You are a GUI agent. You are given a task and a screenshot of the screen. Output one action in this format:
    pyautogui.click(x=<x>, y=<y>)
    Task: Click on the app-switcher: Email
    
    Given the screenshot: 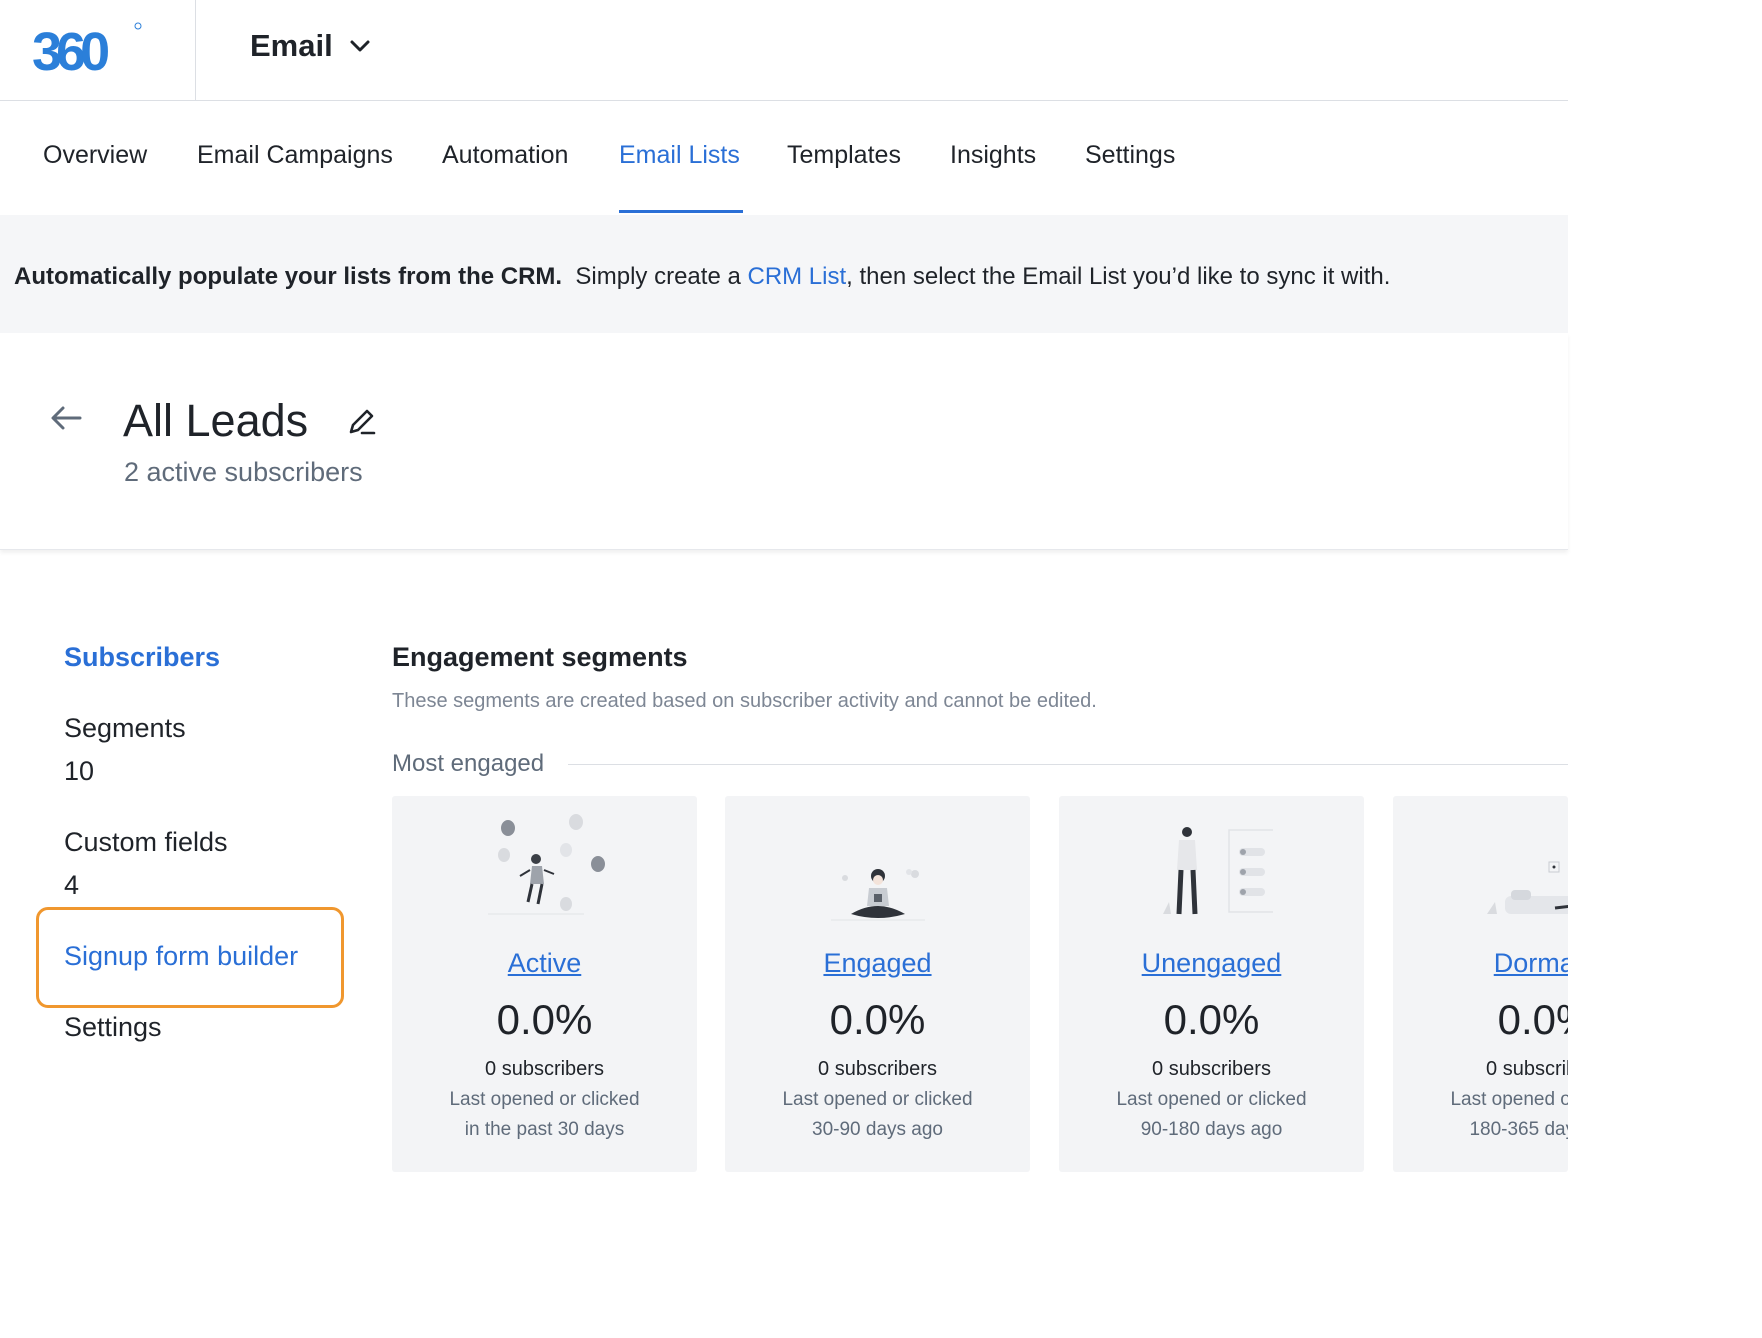 What is the action you would take?
    pyautogui.click(x=310, y=46)
    